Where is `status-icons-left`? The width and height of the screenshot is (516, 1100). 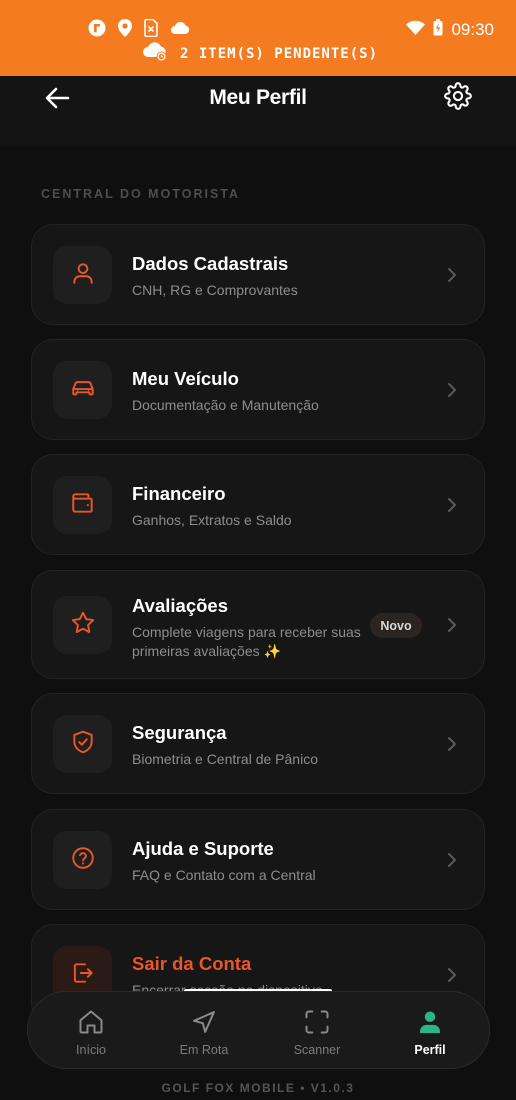 status-icons-left is located at coordinates (139, 28).